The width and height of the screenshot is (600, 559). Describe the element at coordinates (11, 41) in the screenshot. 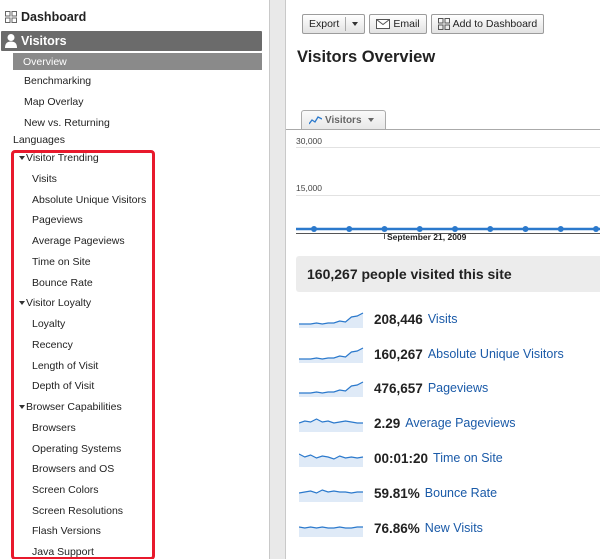

I see `person-icon` at that location.